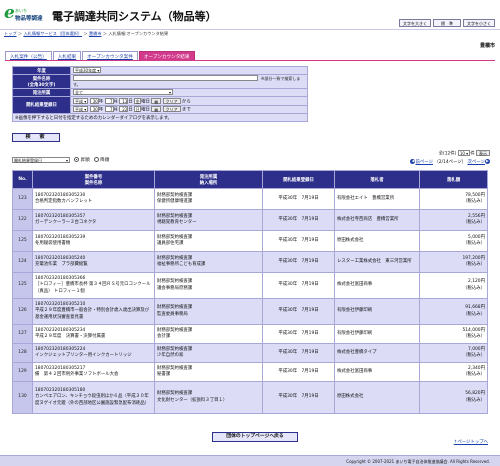 This screenshot has height=466, width=500. What do you see at coordinates (377, 353) in the screenshot?
I see `winner: 株式会社豊橋タイプ` at bounding box center [377, 353].